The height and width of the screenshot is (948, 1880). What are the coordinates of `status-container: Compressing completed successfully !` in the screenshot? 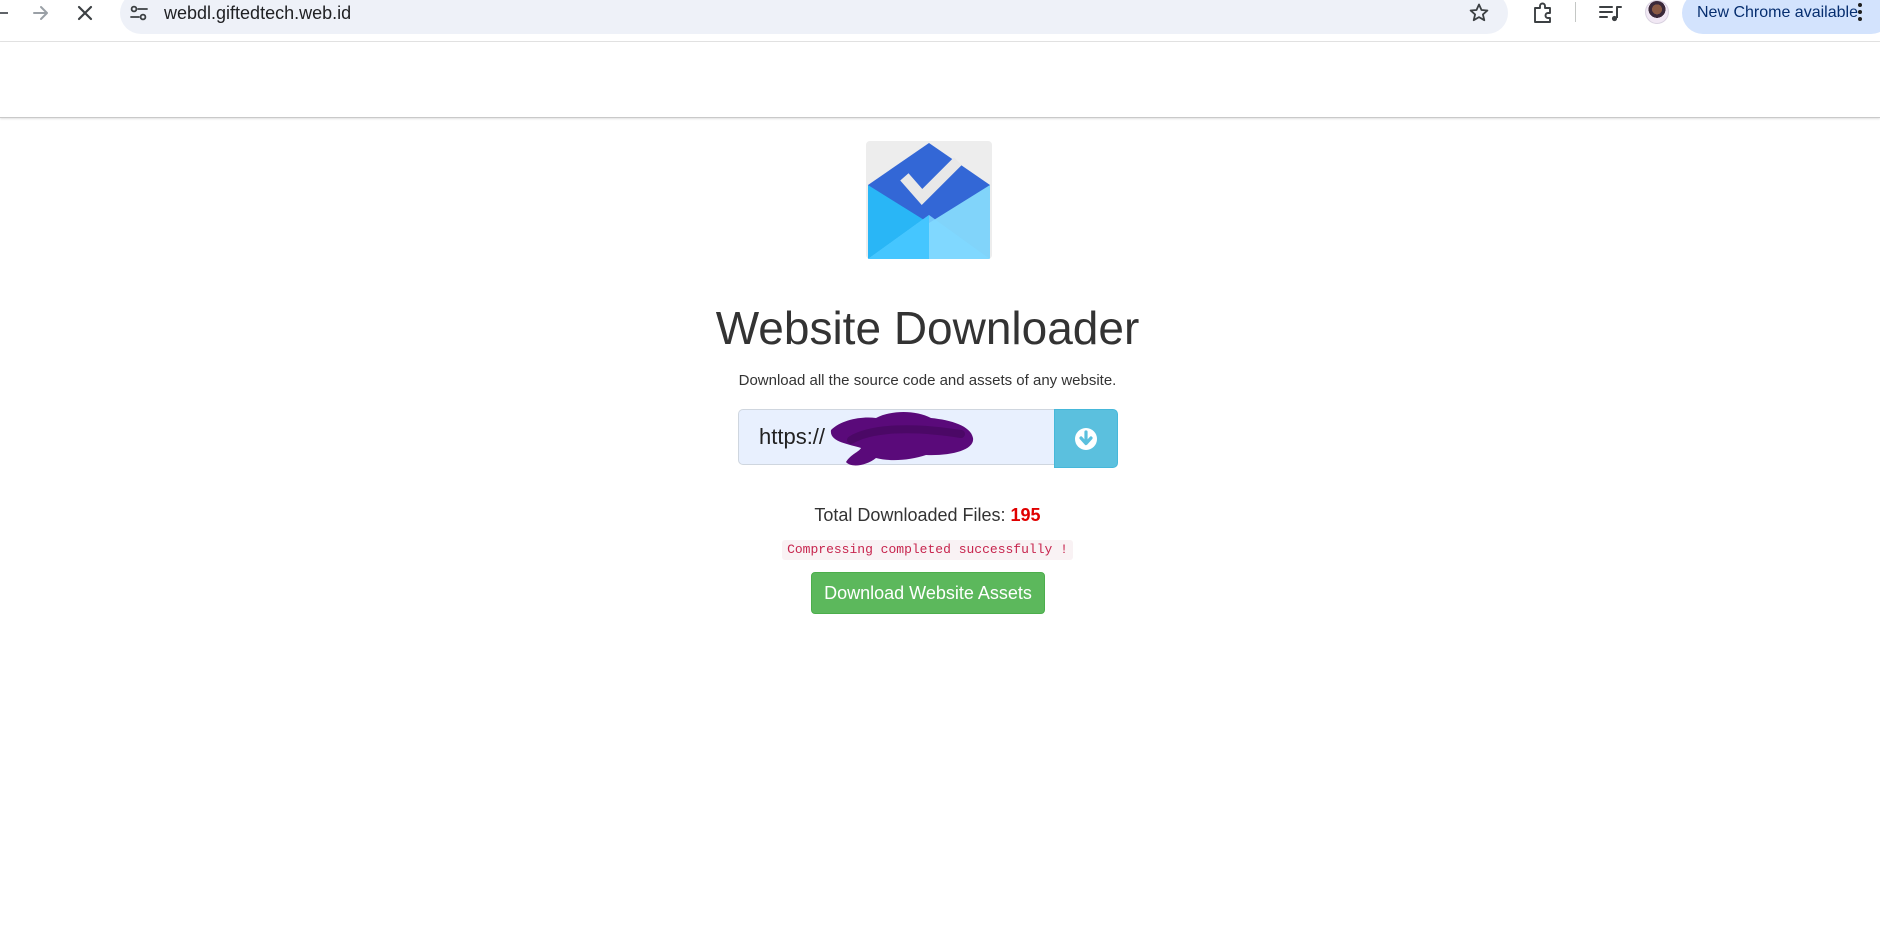 It's located at (927, 550).